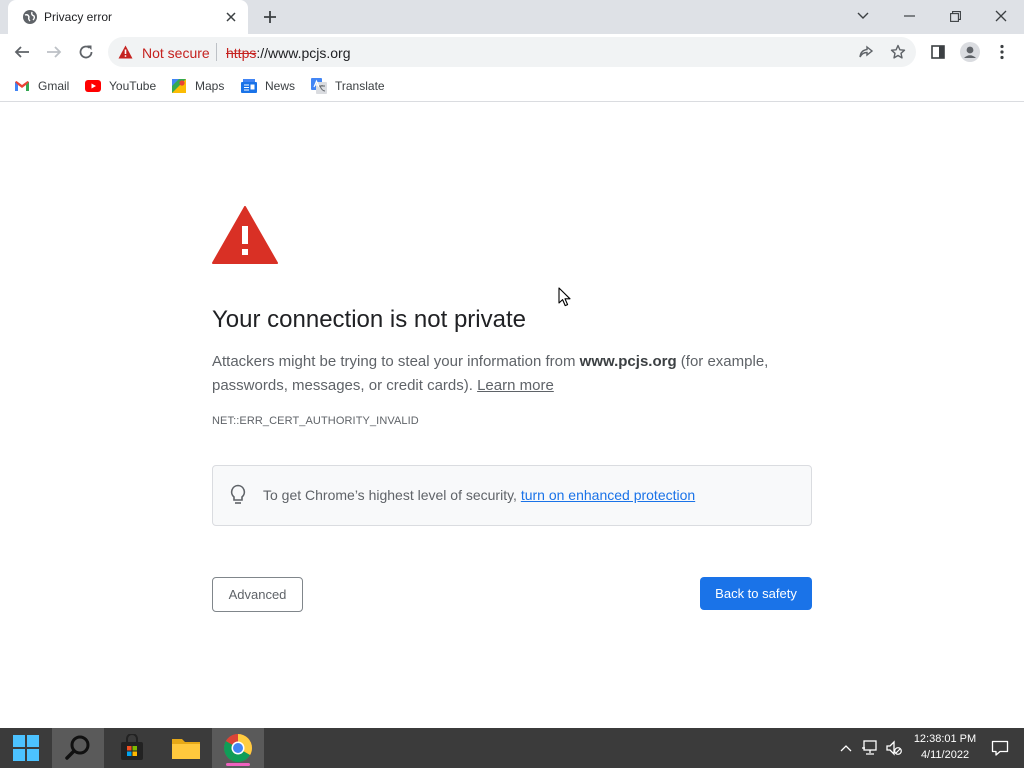  I want to click on speaker-muted-icon, so click(894, 748).